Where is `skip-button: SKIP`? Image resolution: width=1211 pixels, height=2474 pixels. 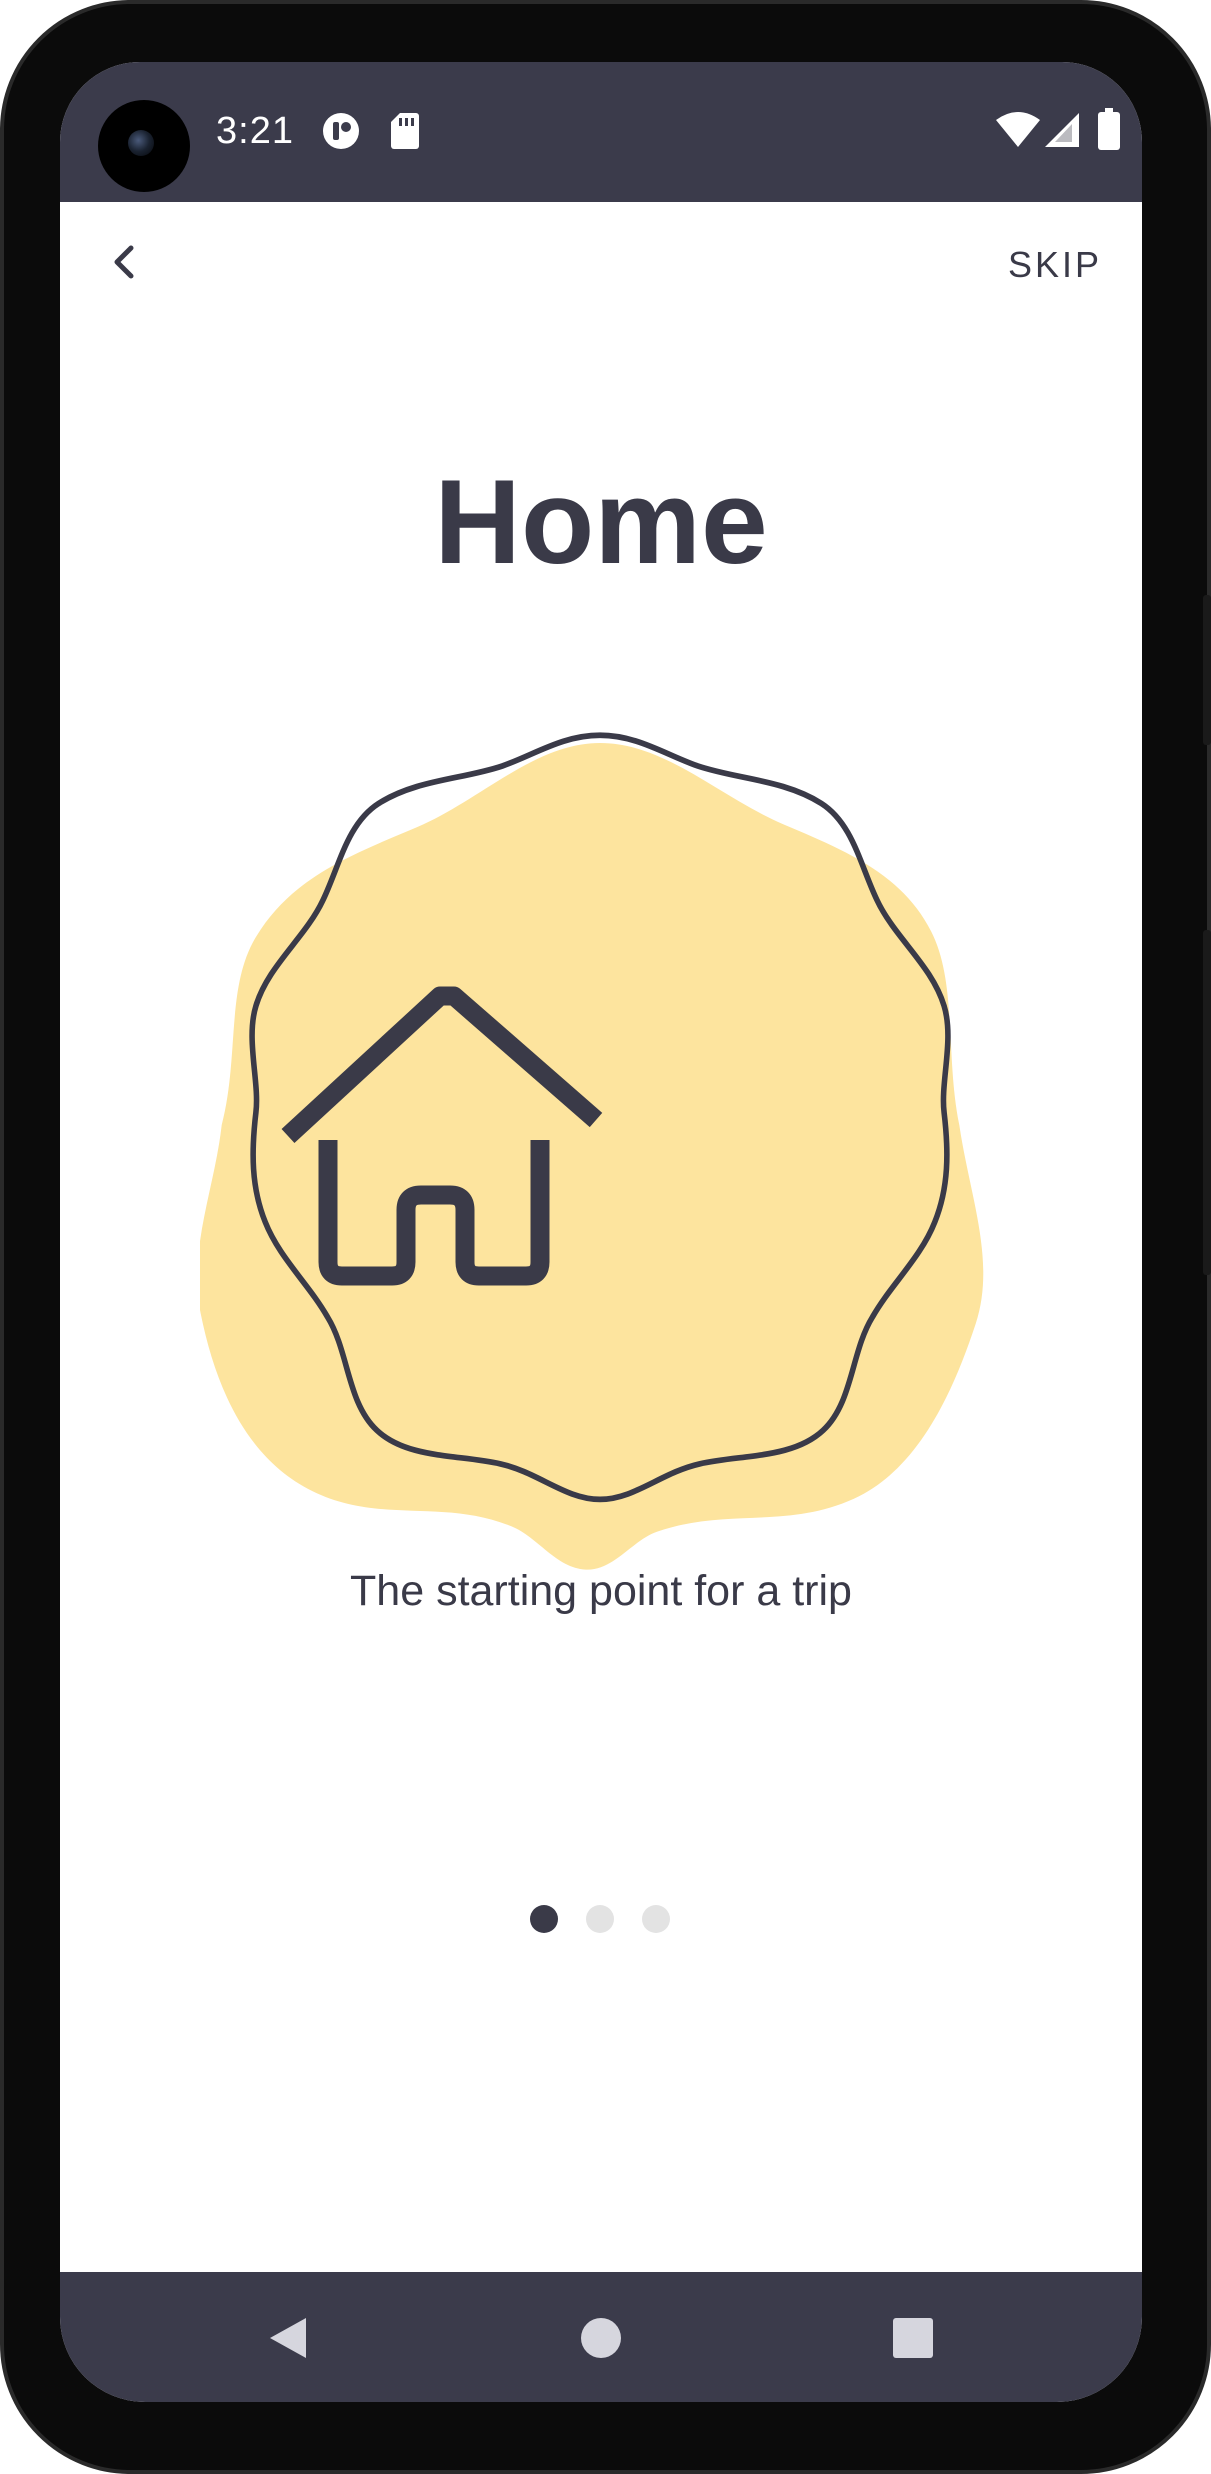 skip-button: SKIP is located at coordinates (1055, 265).